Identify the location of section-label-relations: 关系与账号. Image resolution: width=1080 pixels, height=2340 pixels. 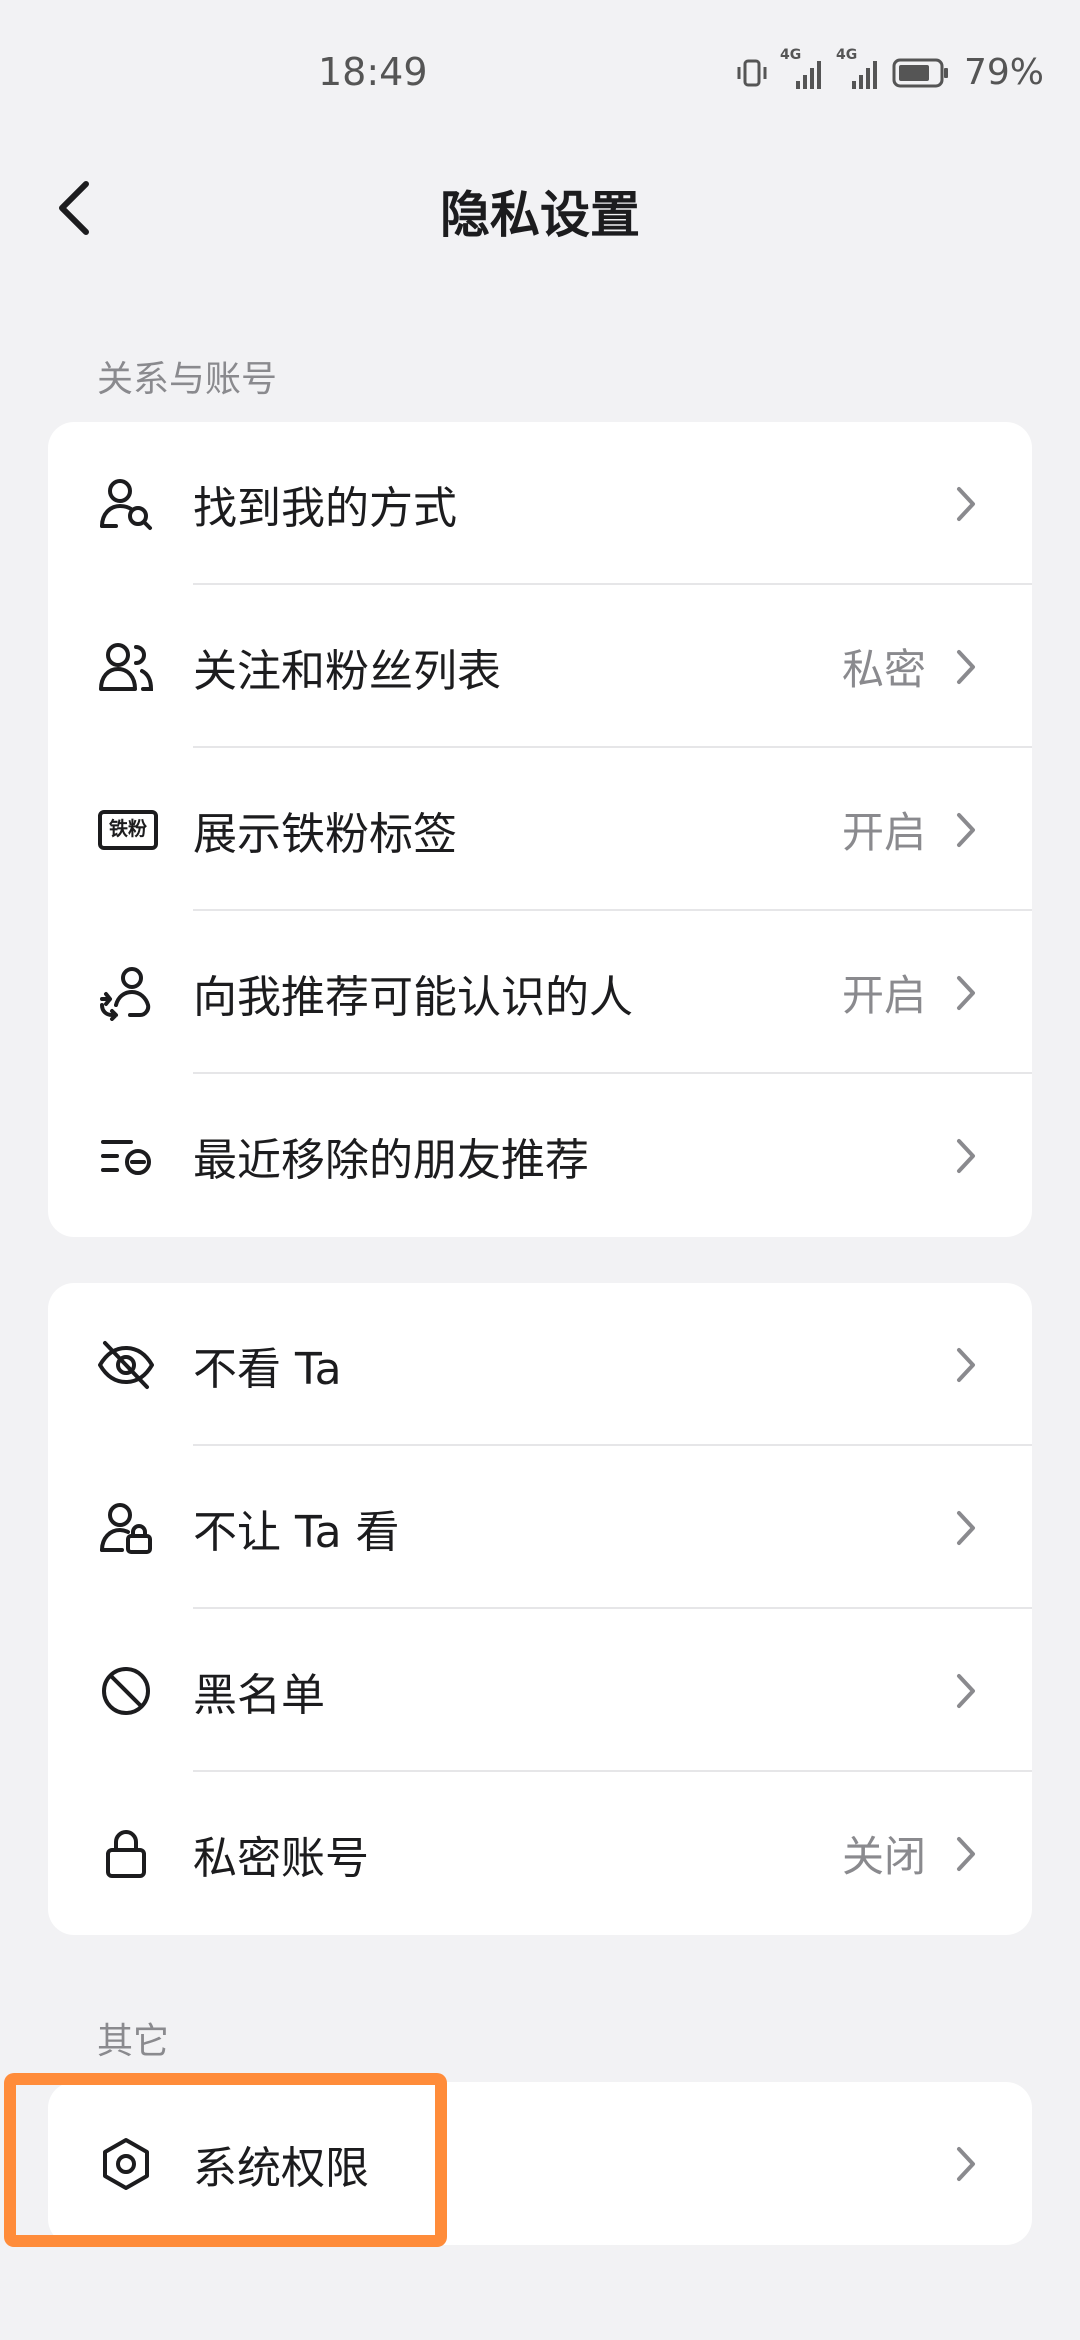
(187, 379).